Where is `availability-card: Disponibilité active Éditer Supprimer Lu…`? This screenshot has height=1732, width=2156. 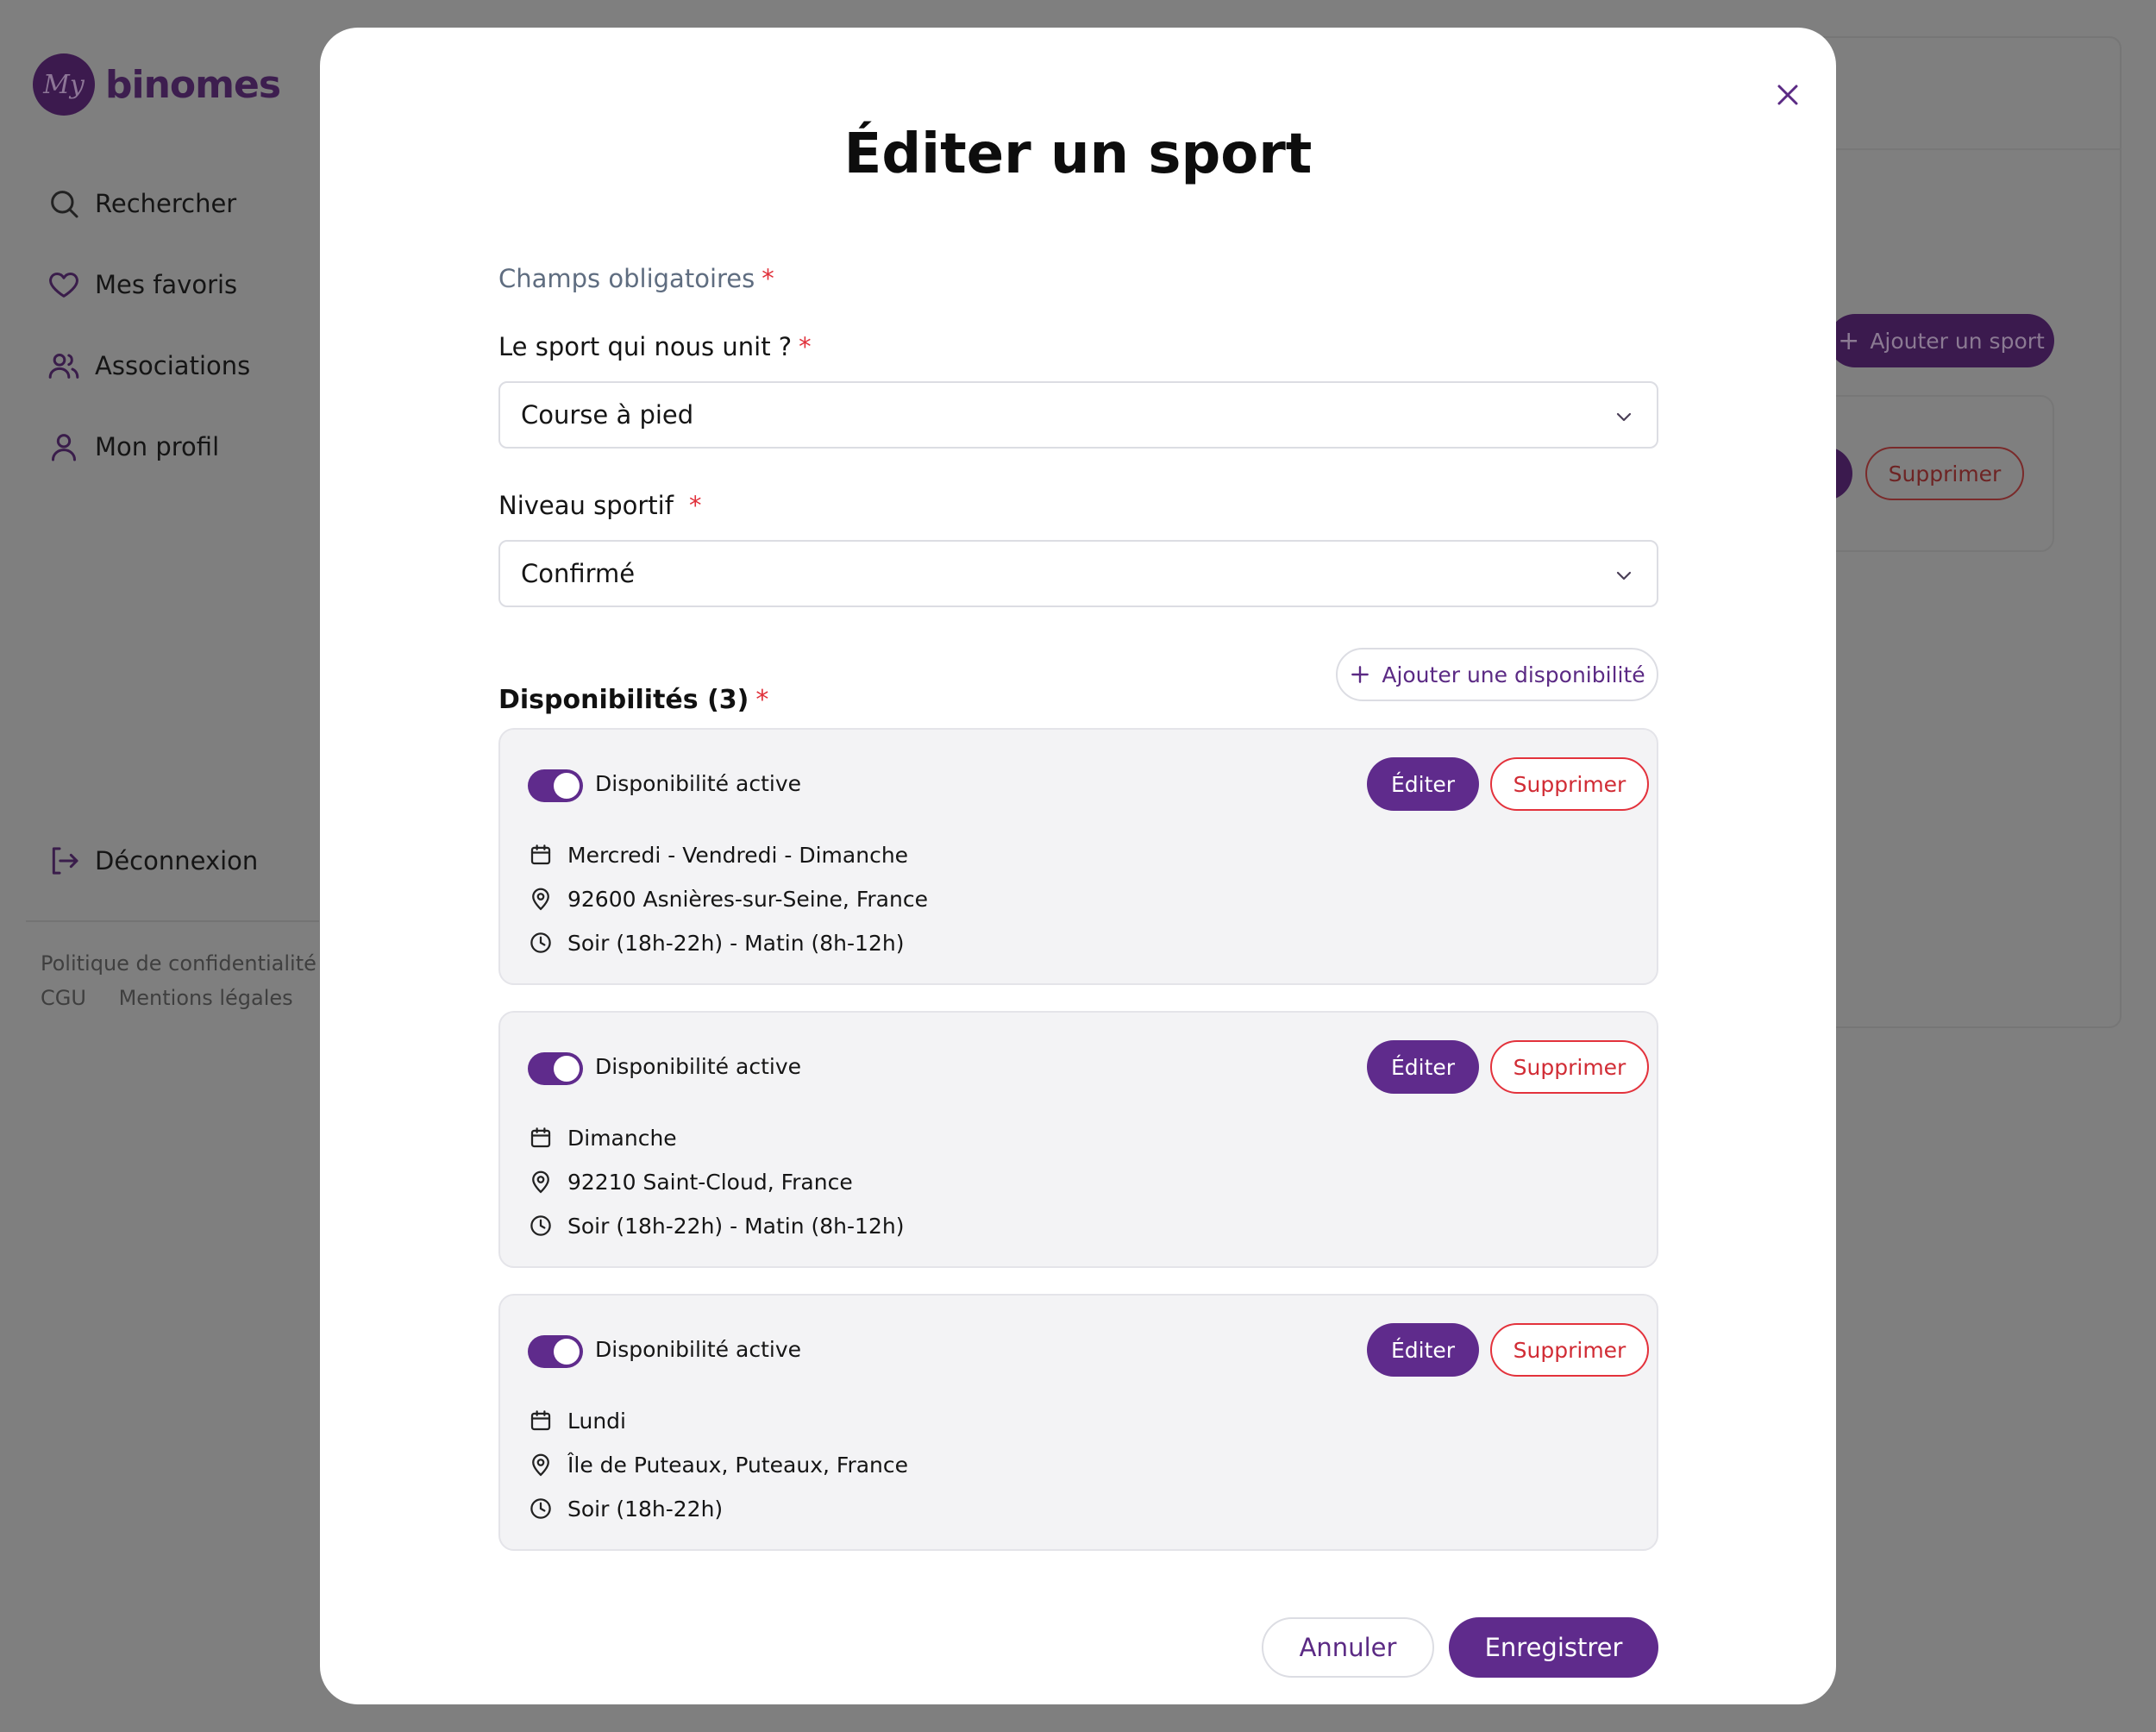
availability-card: Disponibilité active Éditer Supprimer Lu… is located at coordinates (1078, 1423).